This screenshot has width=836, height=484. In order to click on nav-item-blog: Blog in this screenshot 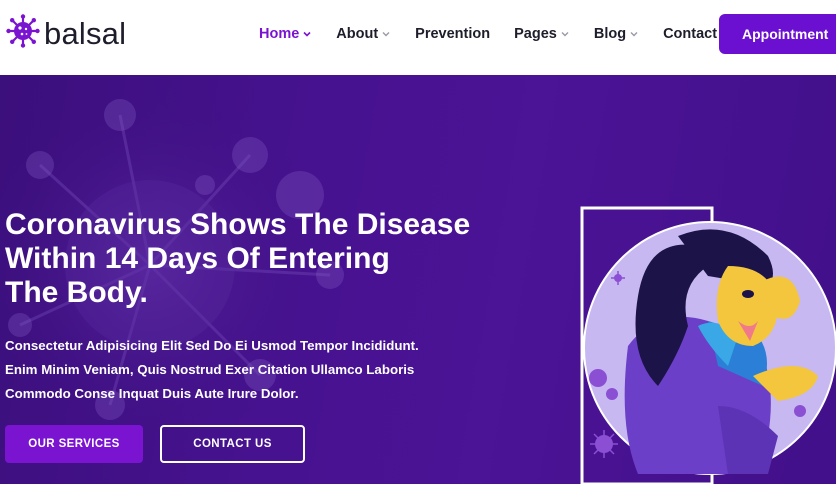, I will do `click(616, 34)`.